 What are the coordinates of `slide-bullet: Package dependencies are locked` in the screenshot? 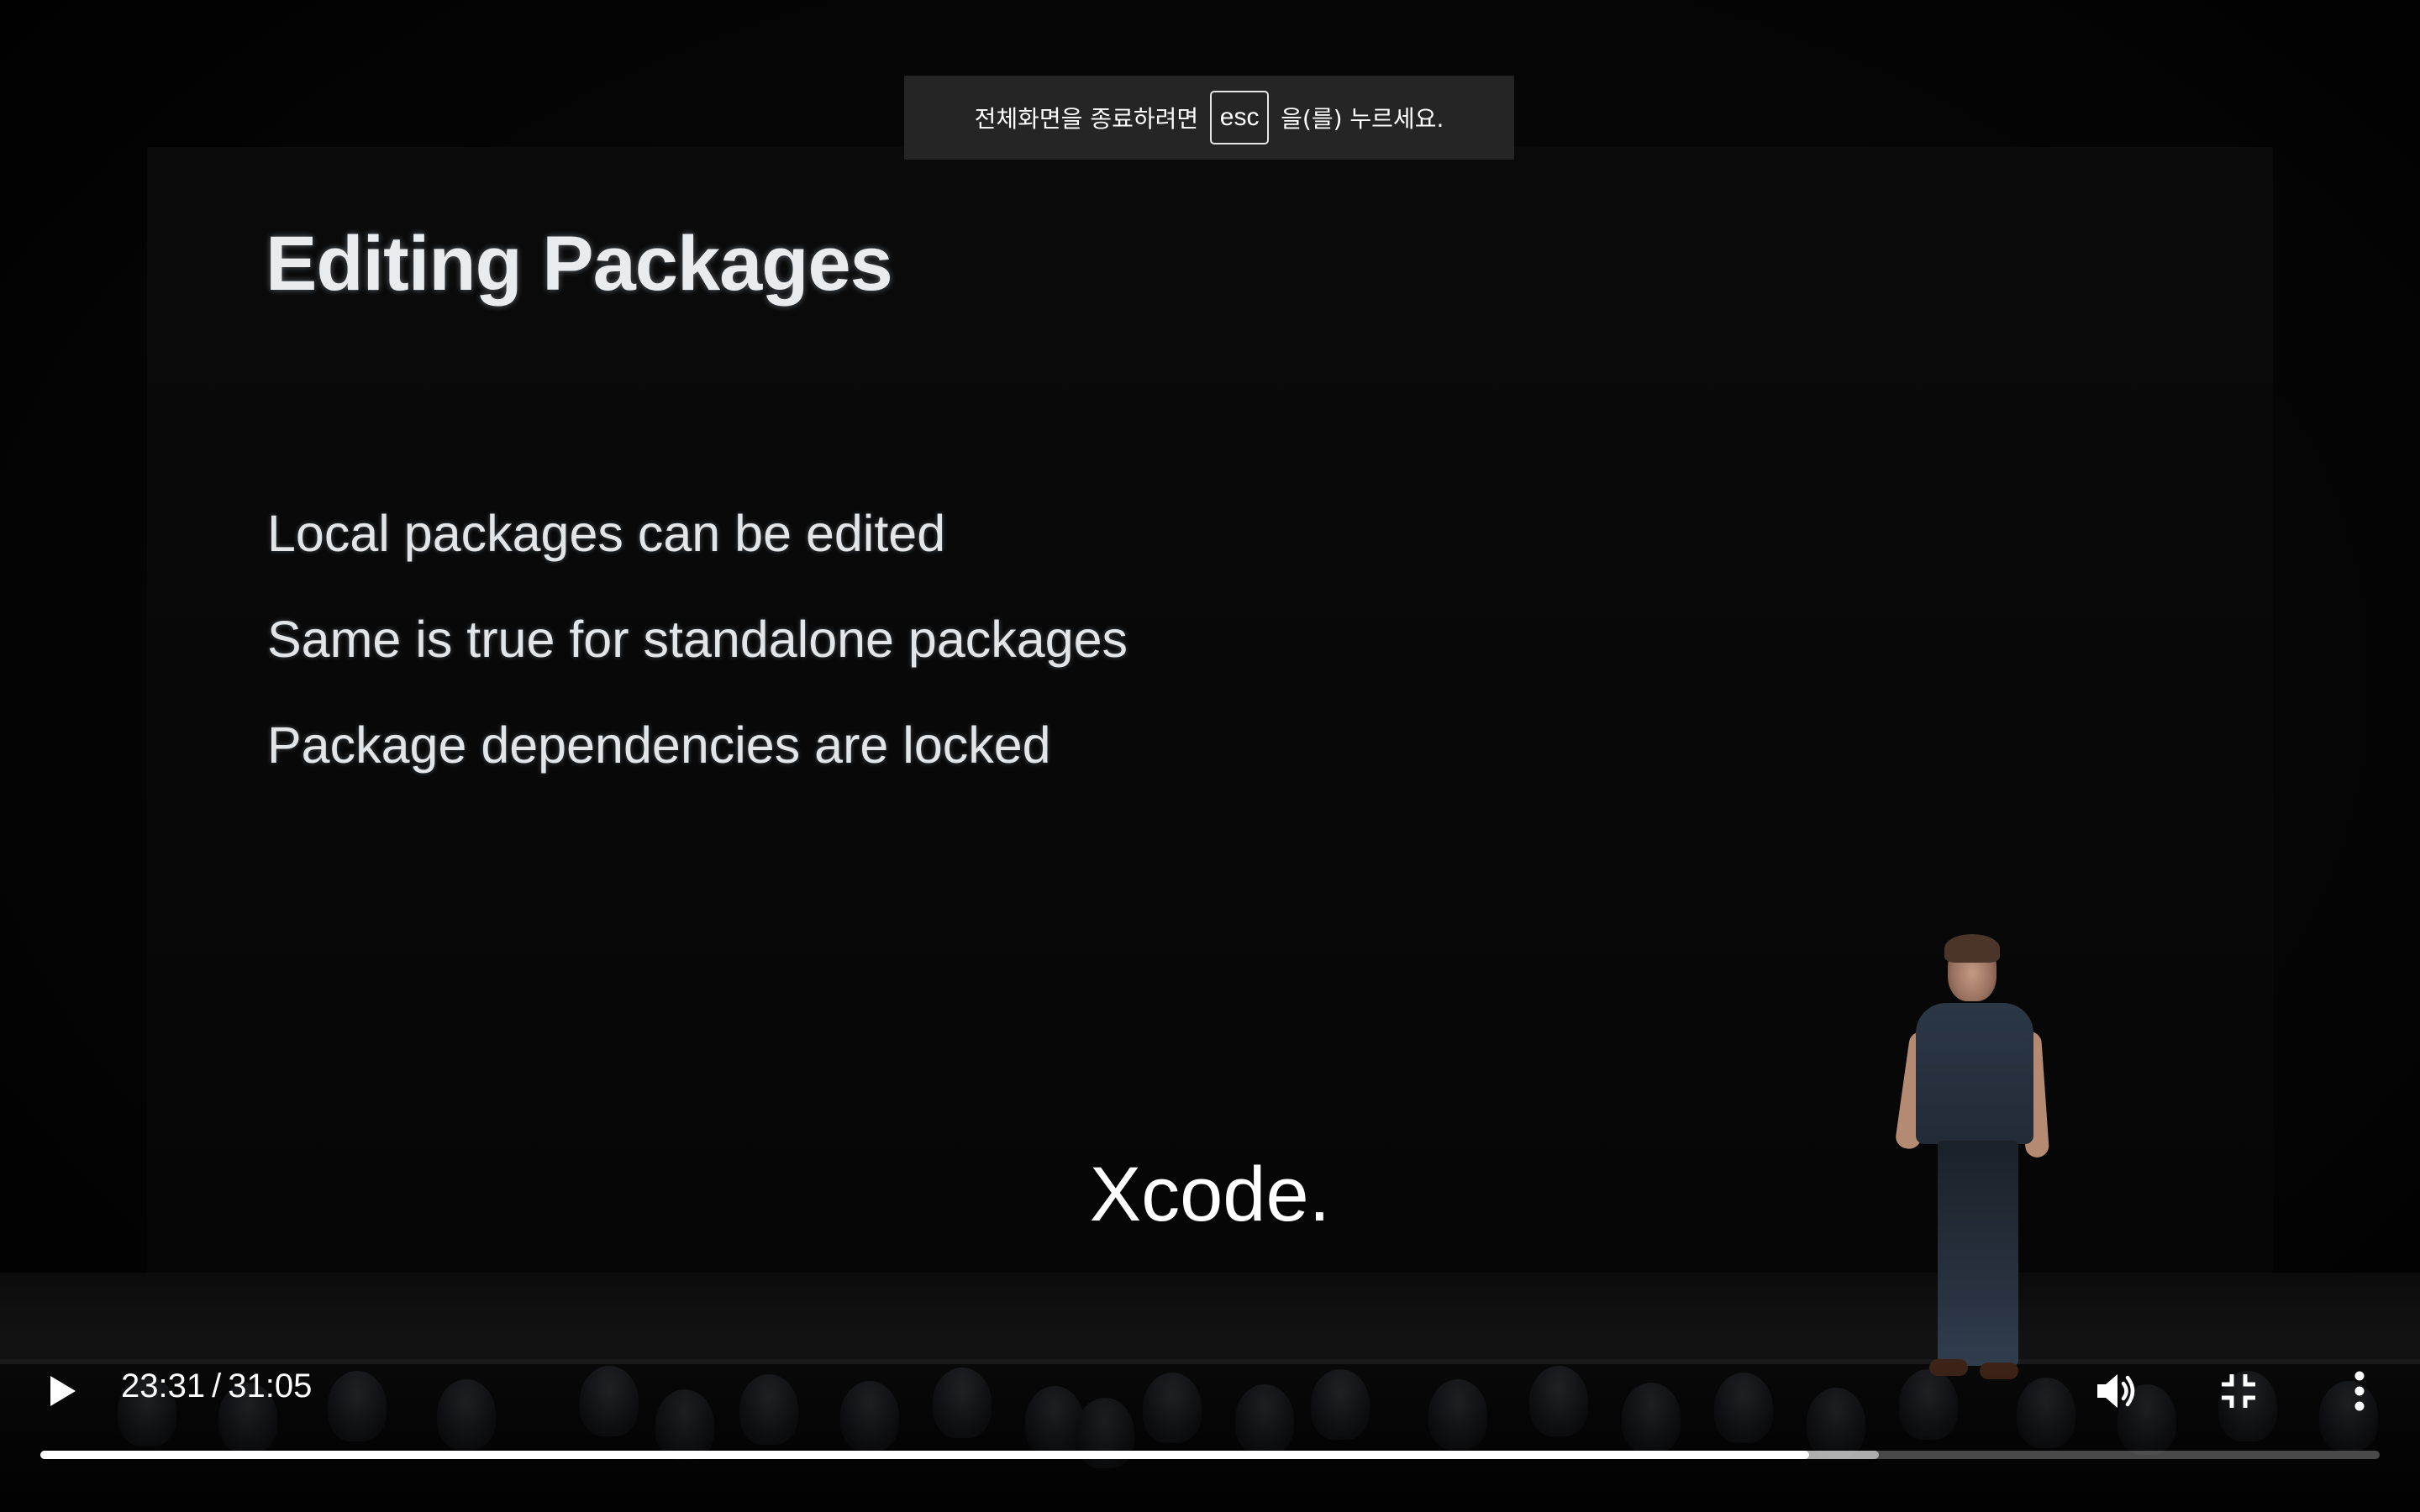 It's located at (659, 745).